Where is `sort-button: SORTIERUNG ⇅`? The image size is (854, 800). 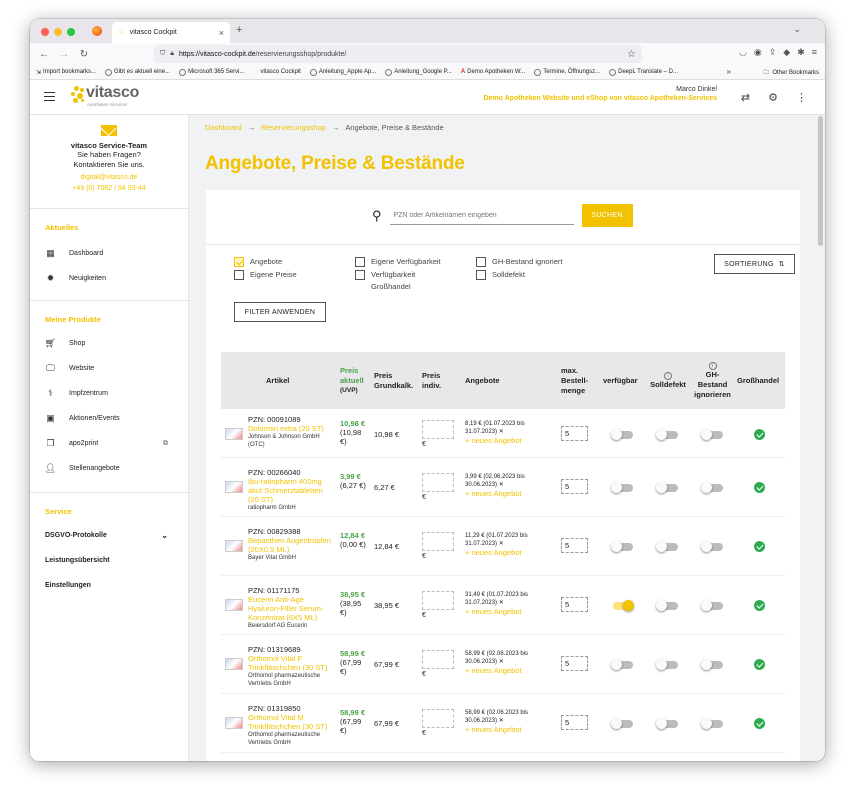 sort-button: SORTIERUNG ⇅ is located at coordinates (754, 264).